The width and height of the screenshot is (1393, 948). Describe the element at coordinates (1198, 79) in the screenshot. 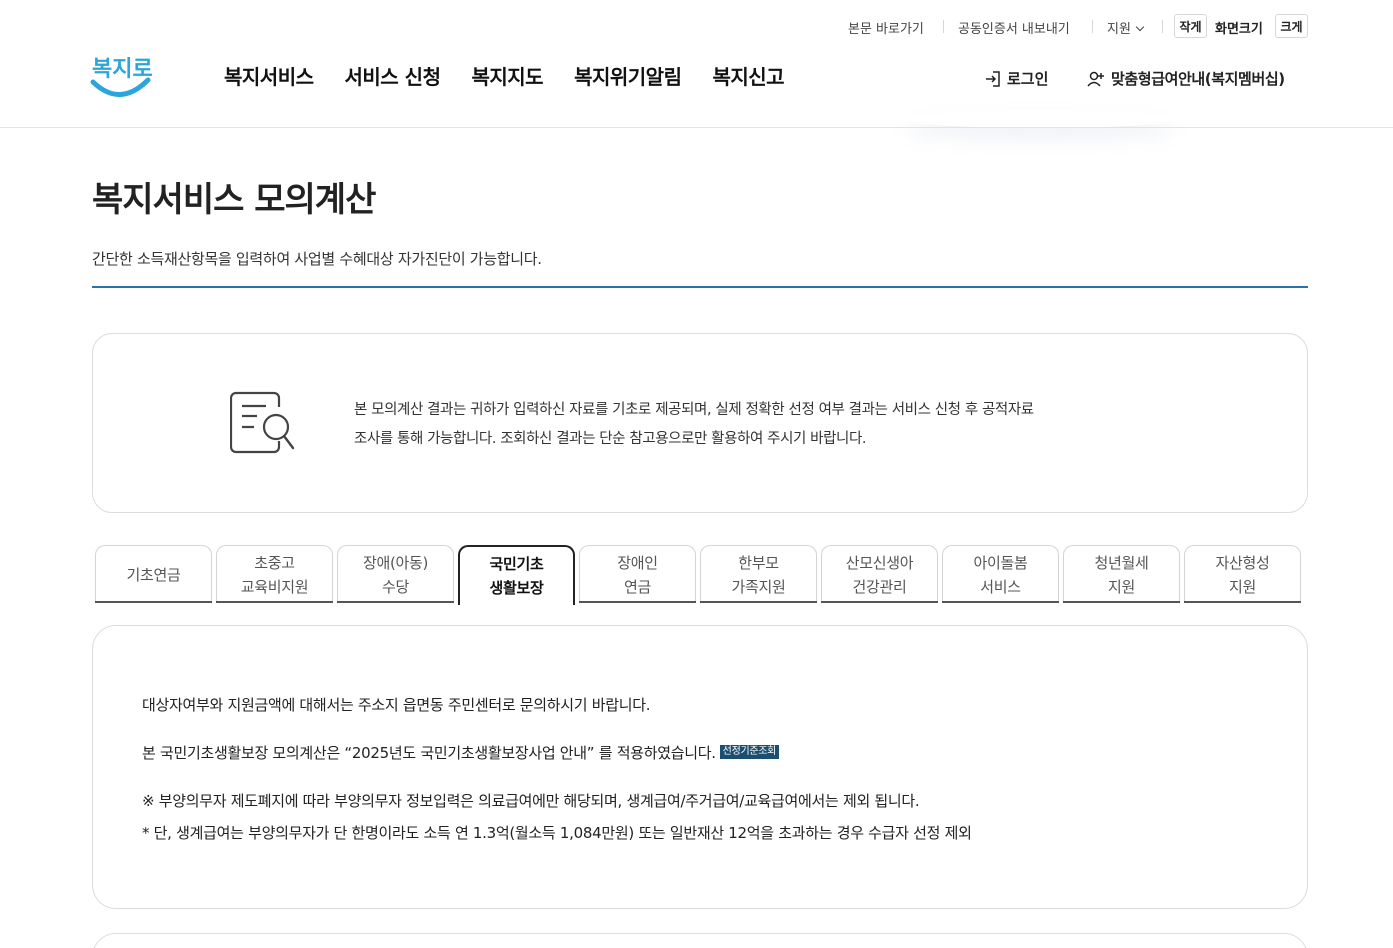

I see `membership-label: 맞춤형급여안내(복지멤버십)` at that location.